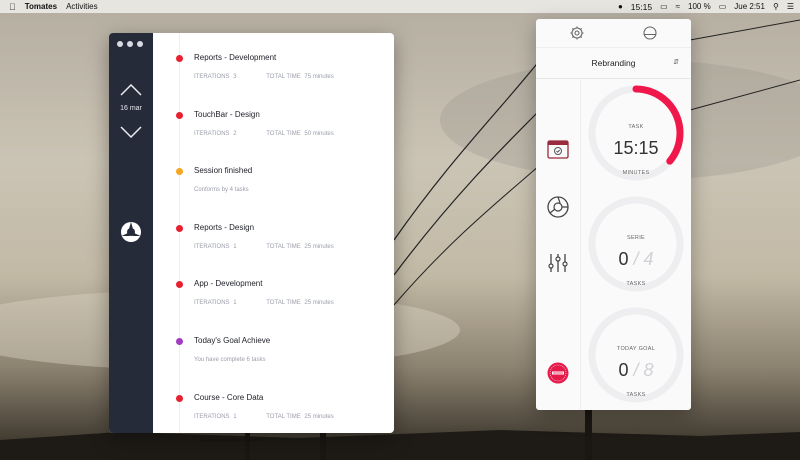 Image resolution: width=800 pixels, height=460 pixels. I want to click on total-time-value: 75 minutes, so click(319, 77).